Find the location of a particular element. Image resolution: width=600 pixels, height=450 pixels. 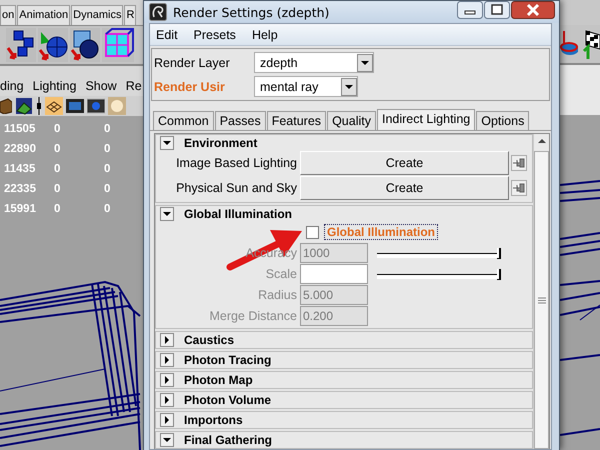

shelf-tab: R is located at coordinates (130, 15).